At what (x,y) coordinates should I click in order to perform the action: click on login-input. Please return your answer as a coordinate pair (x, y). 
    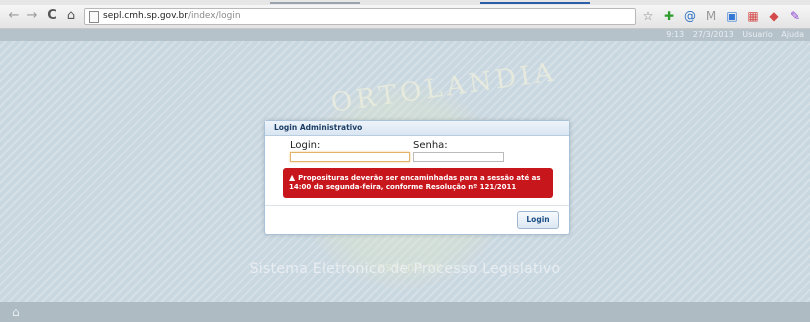
    Looking at the image, I should click on (350, 157).